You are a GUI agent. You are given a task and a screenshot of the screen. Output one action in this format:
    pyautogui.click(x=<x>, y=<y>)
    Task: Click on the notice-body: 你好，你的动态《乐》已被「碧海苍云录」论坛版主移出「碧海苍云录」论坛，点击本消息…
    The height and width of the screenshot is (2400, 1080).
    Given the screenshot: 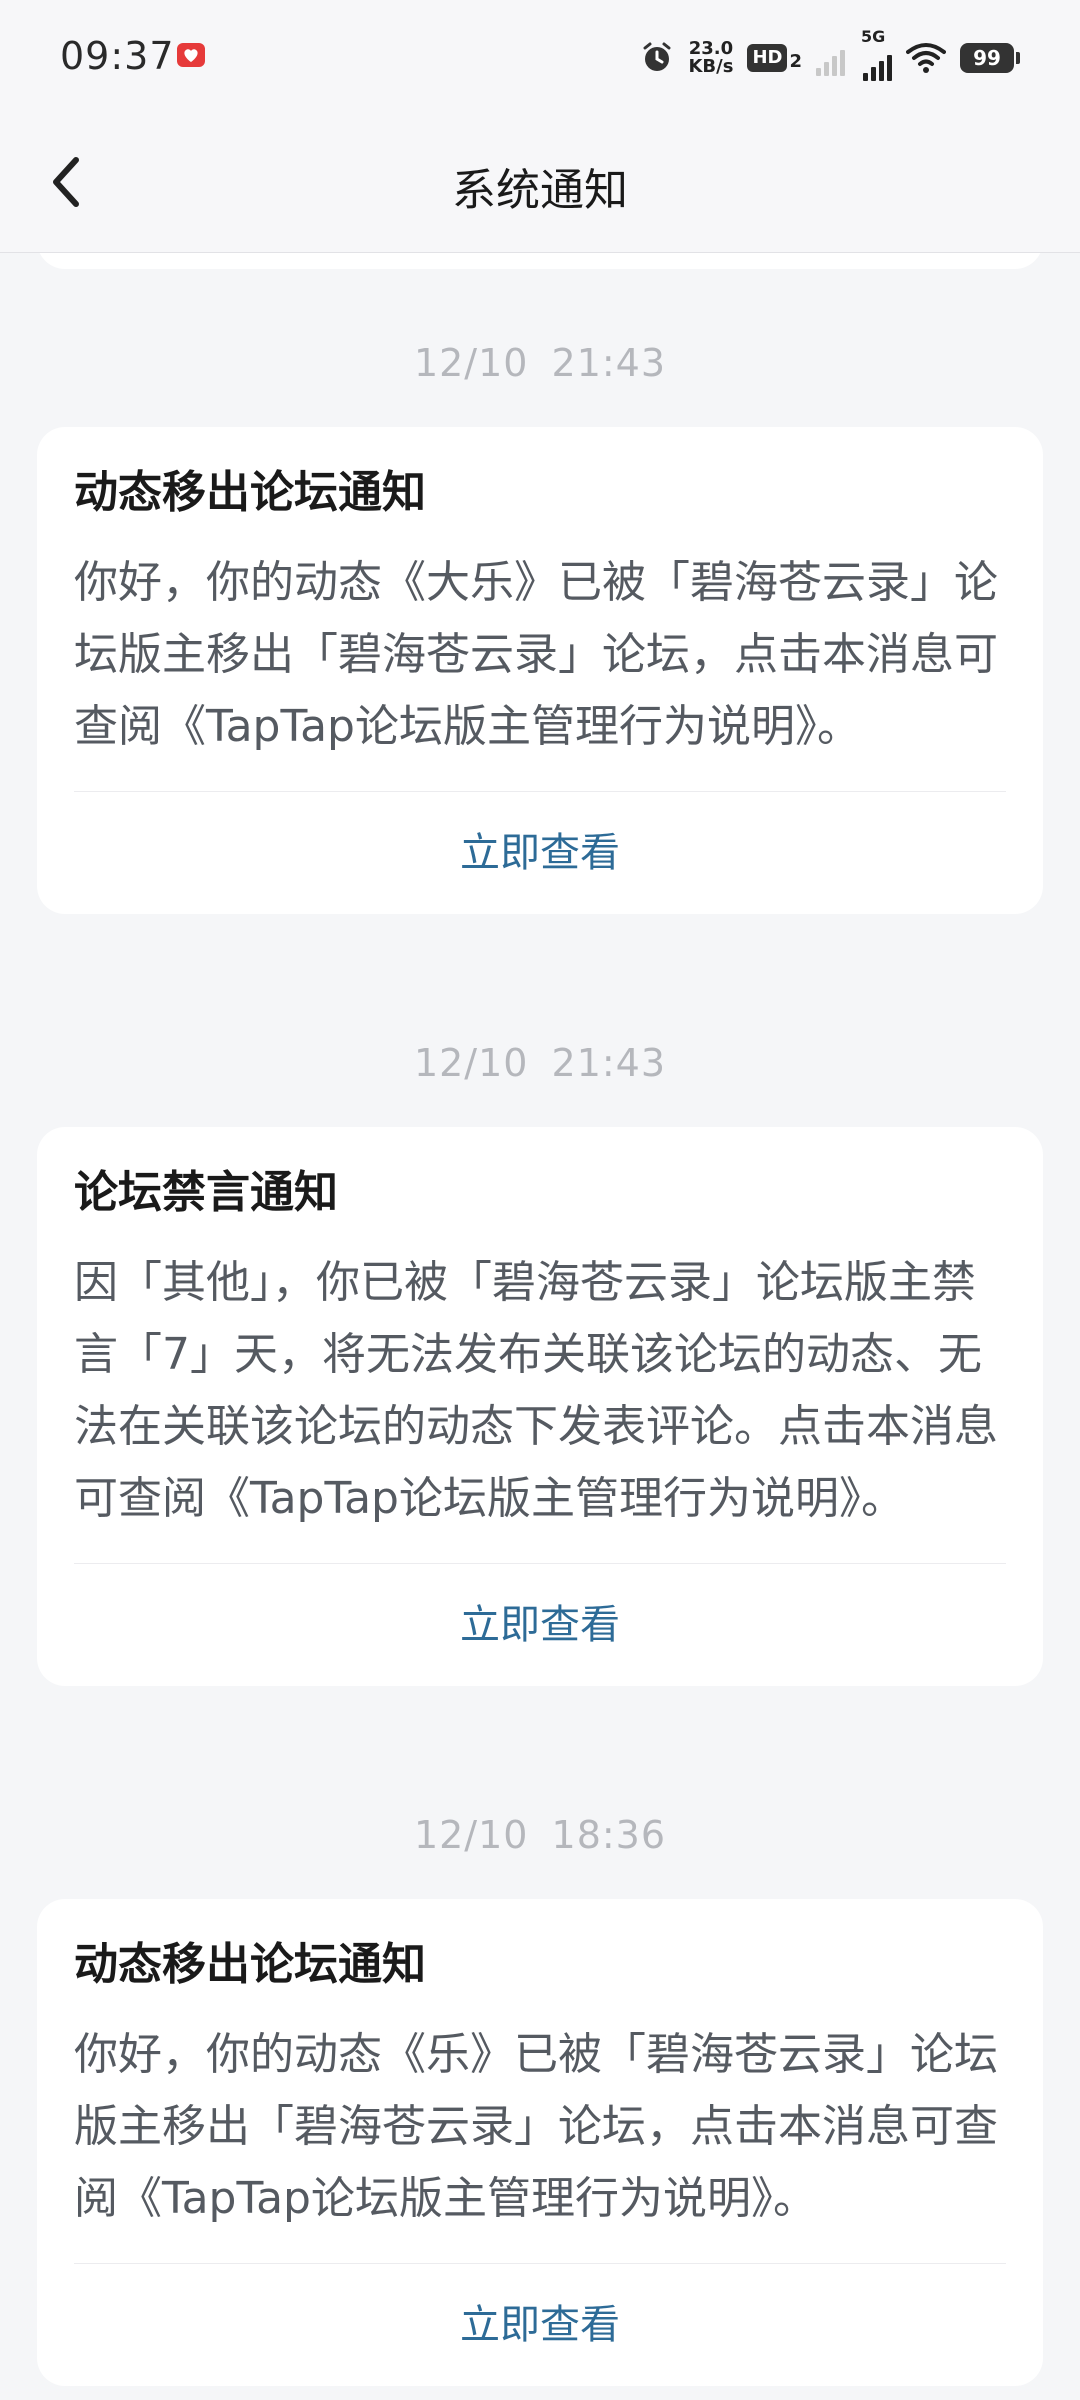 What is the action you would take?
    pyautogui.click(x=536, y=2126)
    